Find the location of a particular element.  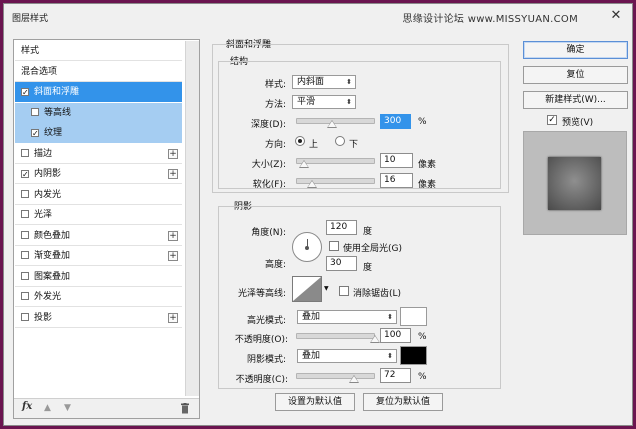

highlight-opacity-unit: % is located at coordinates (422, 337).